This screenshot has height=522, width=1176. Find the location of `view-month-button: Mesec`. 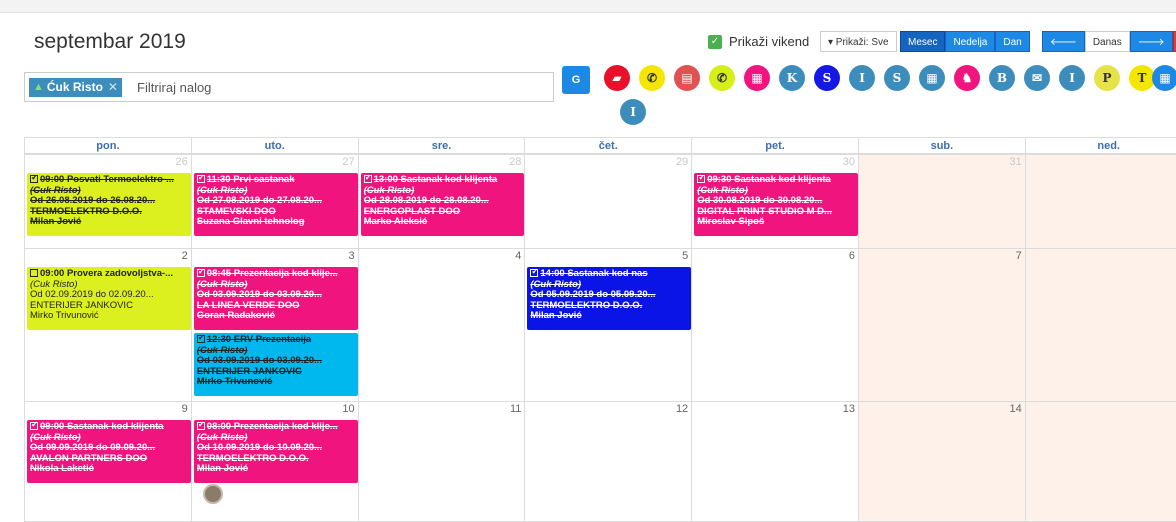

view-month-button: Mesec is located at coordinates (923, 41).